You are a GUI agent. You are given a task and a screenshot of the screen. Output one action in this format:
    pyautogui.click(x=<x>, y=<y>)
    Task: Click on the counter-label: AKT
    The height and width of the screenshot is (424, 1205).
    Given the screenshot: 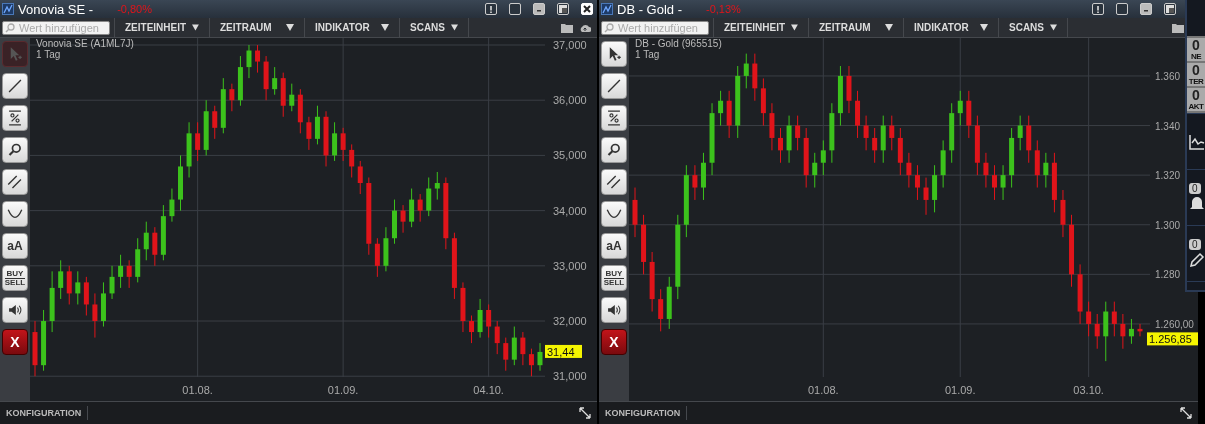 What is the action you would take?
    pyautogui.click(x=1196, y=106)
    